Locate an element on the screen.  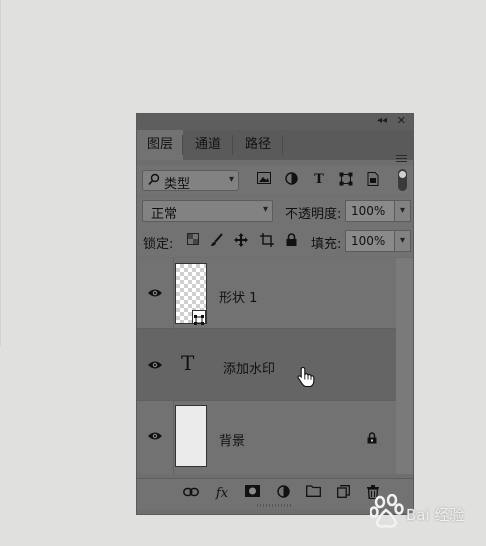
layer-lock-icon is located at coordinates (372, 438).